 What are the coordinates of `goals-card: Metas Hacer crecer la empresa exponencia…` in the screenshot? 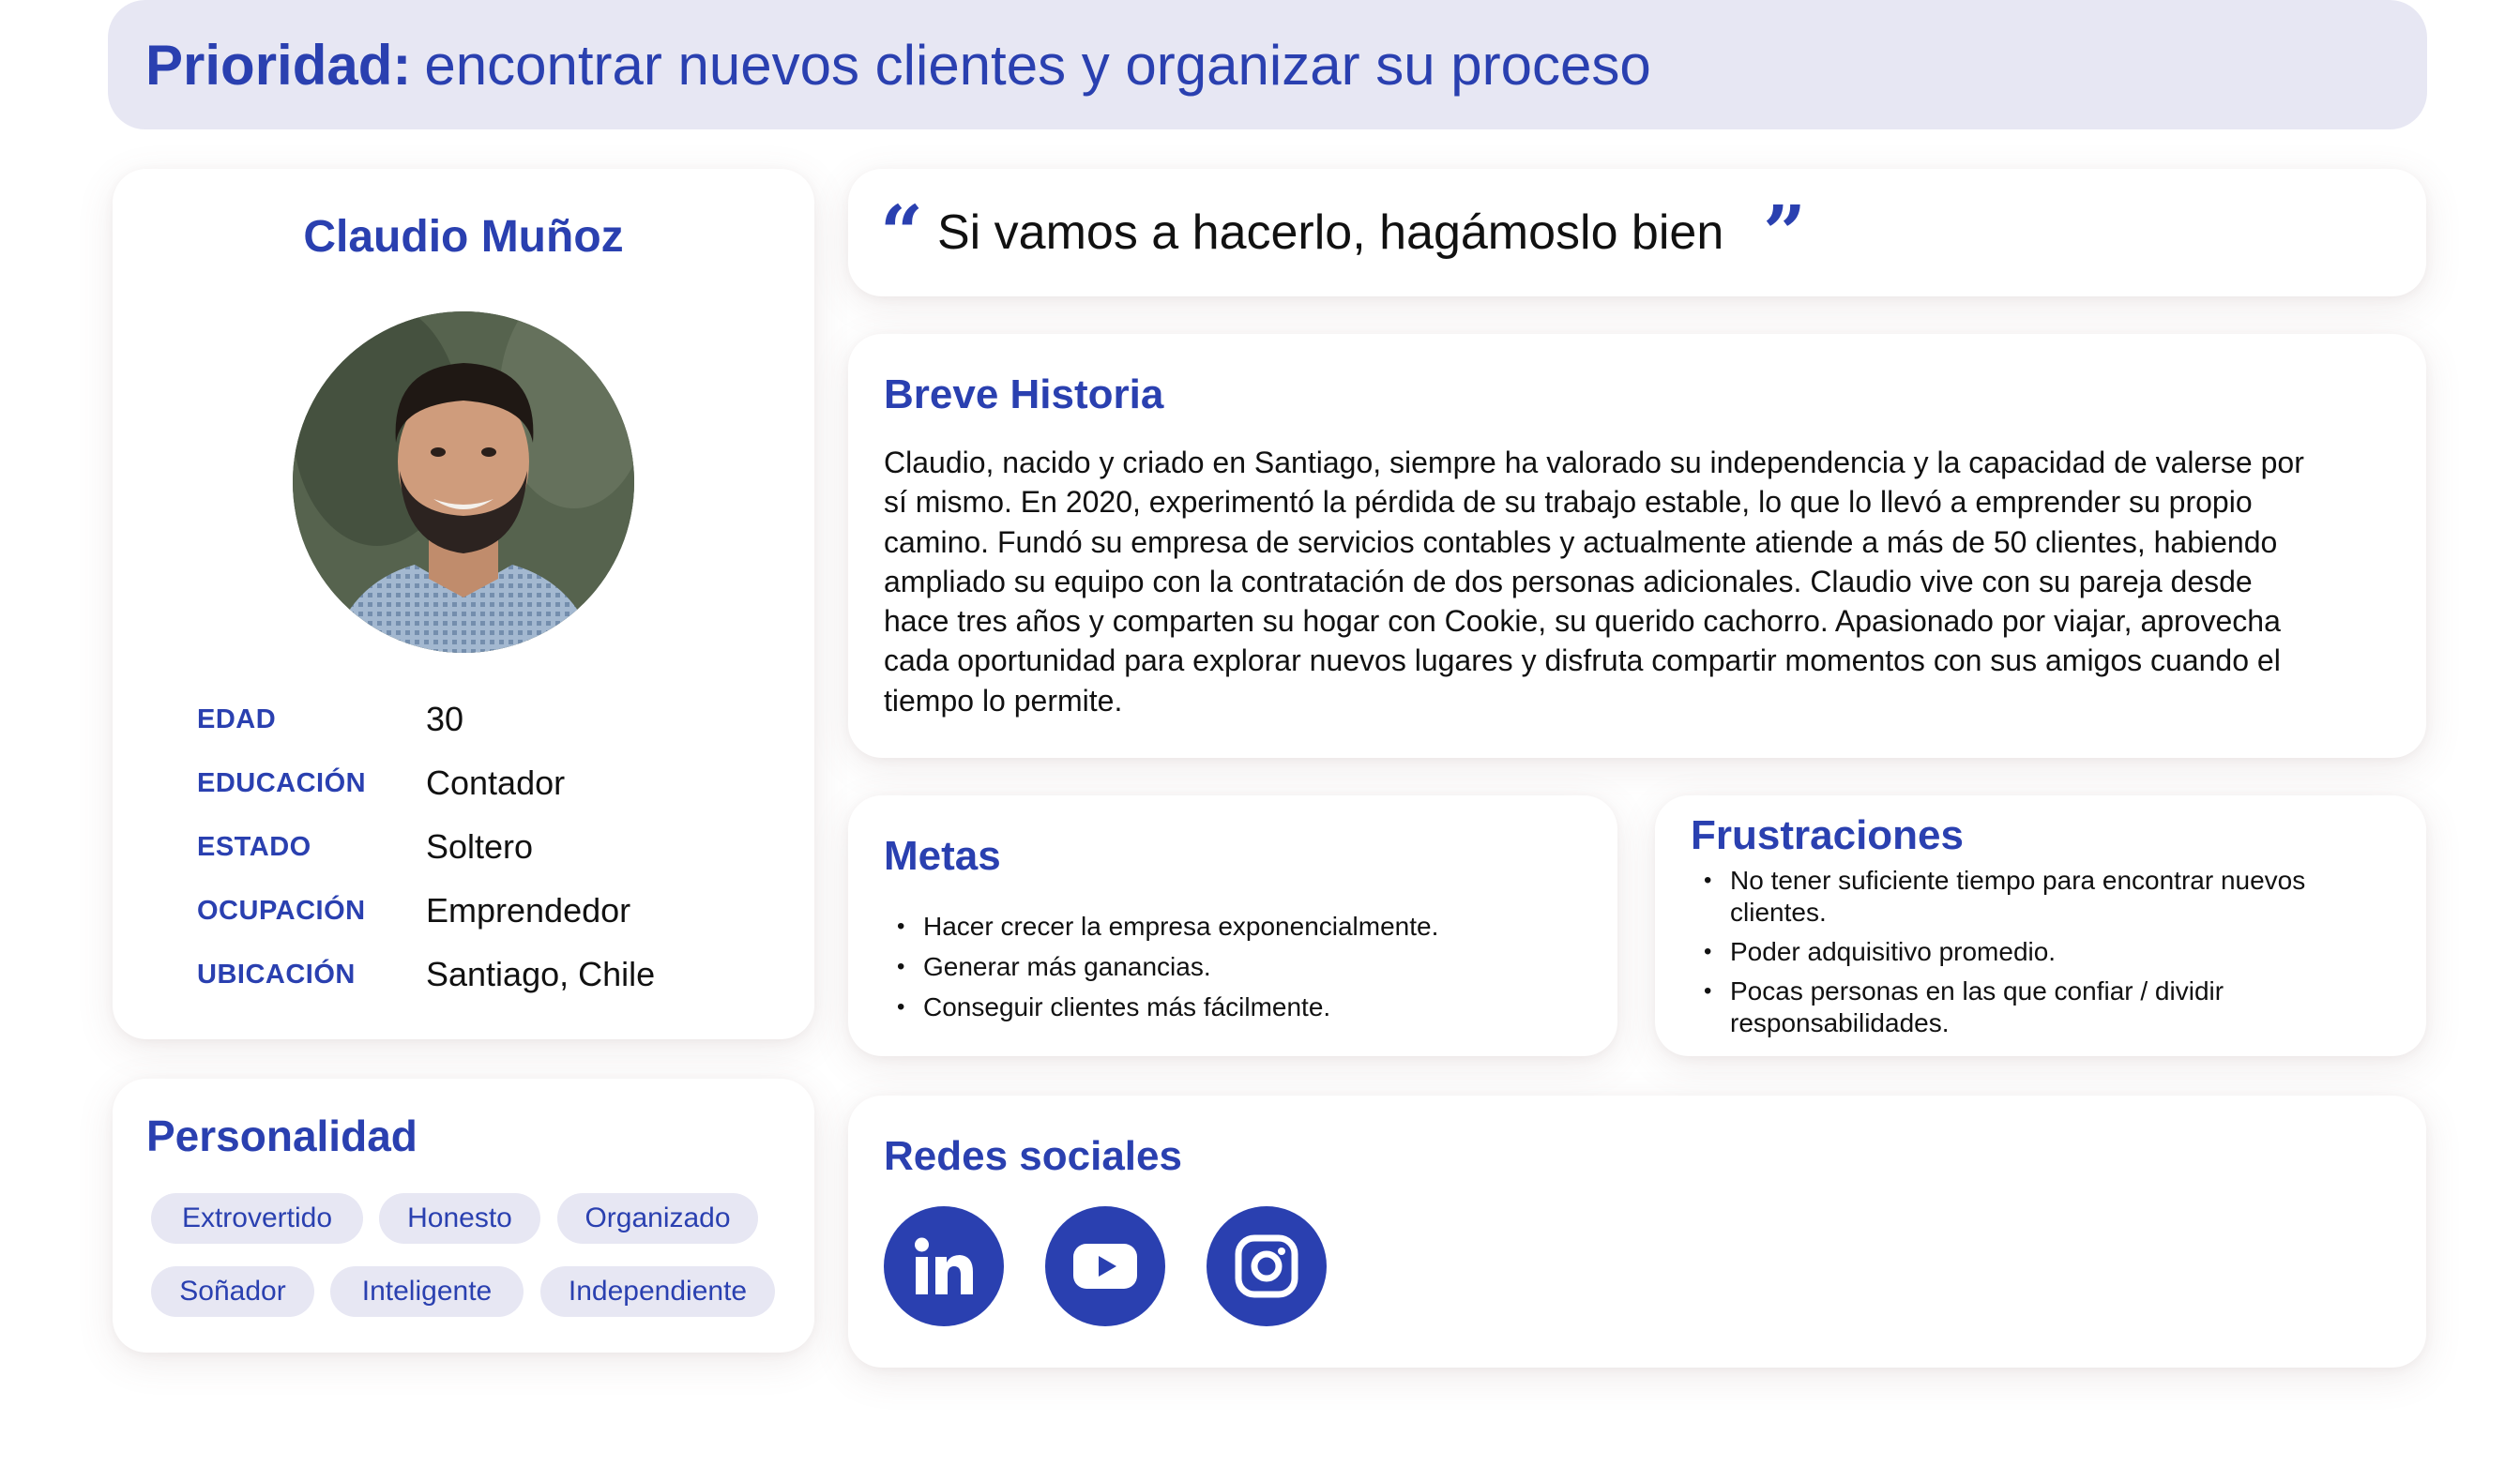 It's located at (1232, 925).